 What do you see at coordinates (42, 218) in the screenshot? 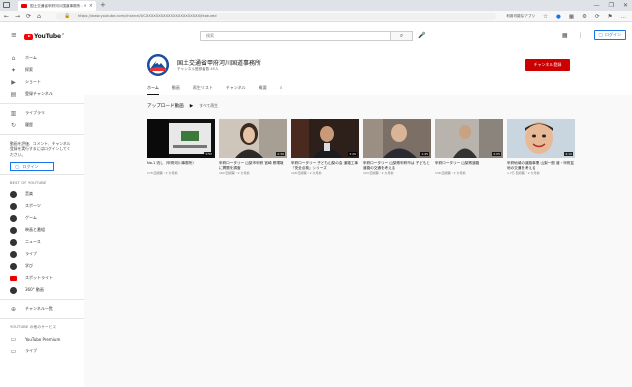
I see `sidebar-item-gaming: ゲーム` at bounding box center [42, 218].